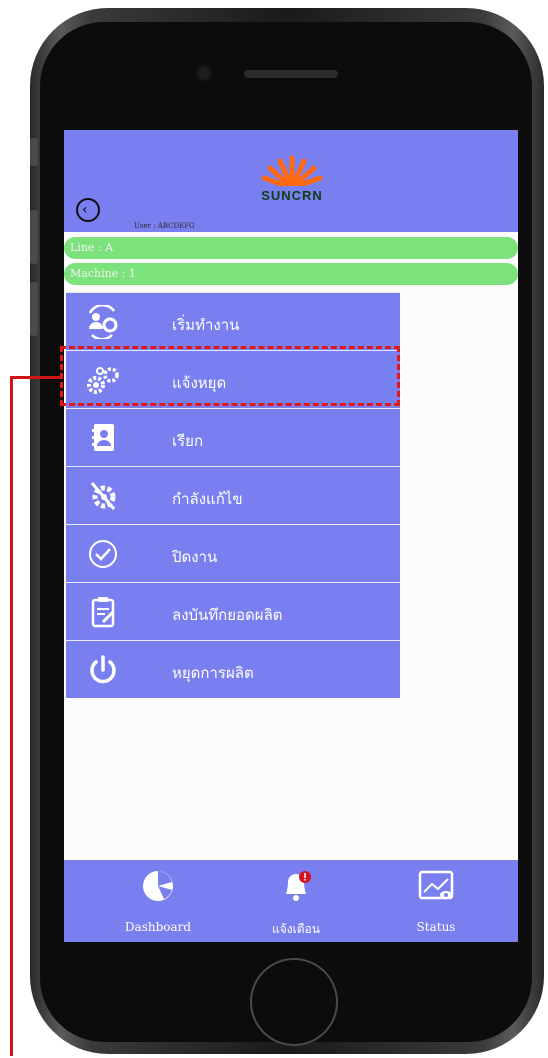 The width and height of the screenshot is (548, 1058). Describe the element at coordinates (292, 195) in the screenshot. I see `brand-name: SUNCRN` at that location.